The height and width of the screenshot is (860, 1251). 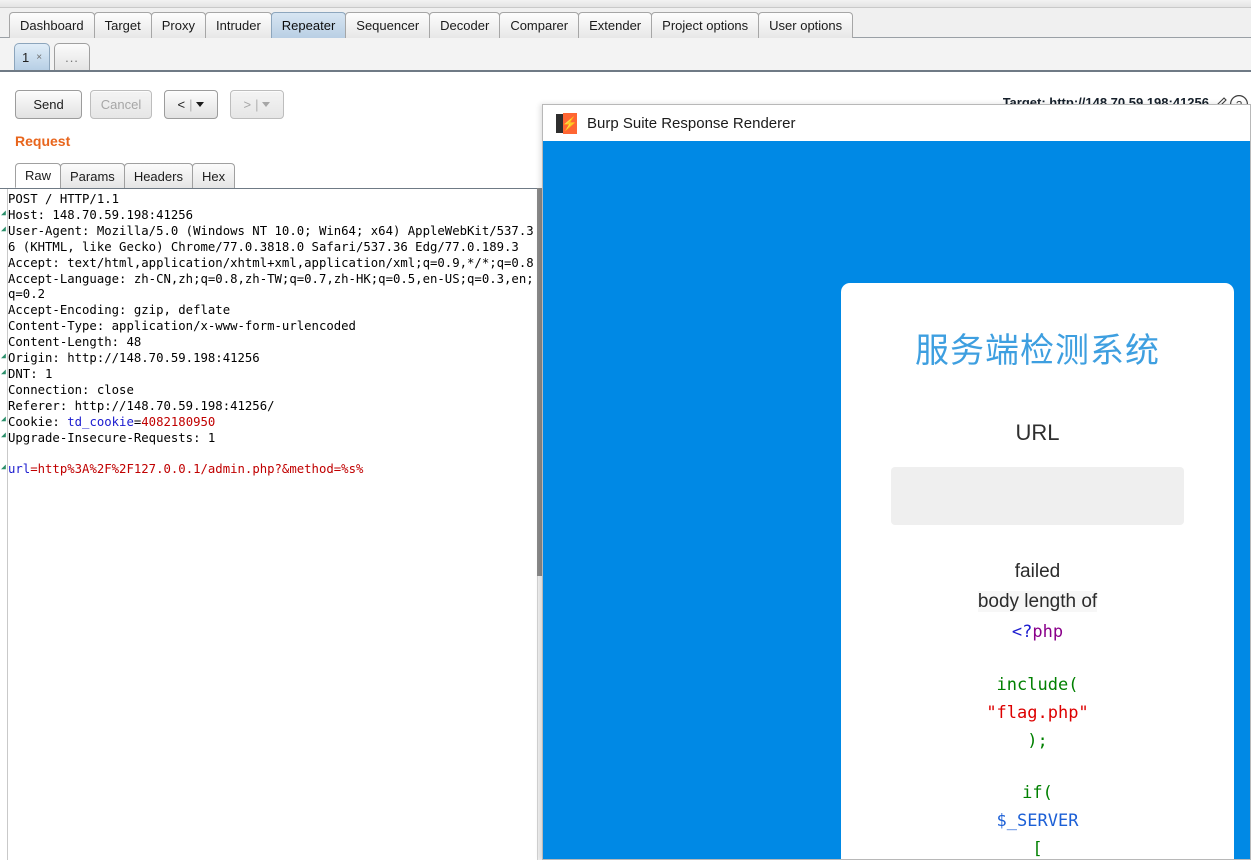 I want to click on message-tab-label: Headers, so click(x=158, y=176).